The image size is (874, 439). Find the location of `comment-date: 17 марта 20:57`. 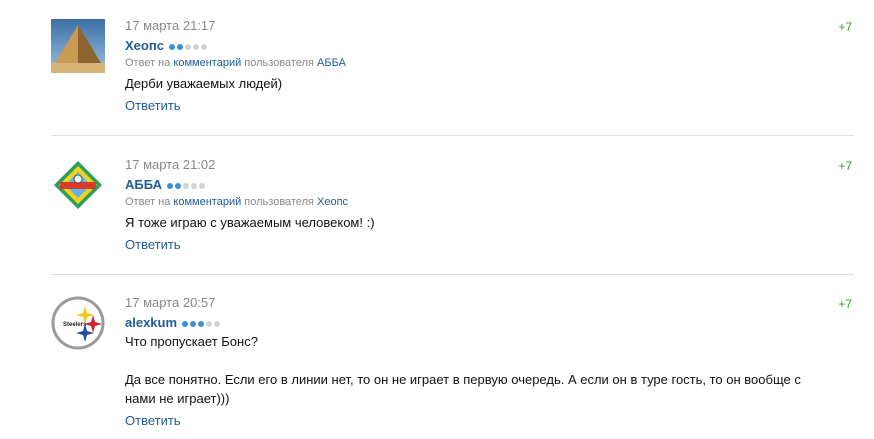

comment-date: 17 марта 20:57 is located at coordinates (170, 302).